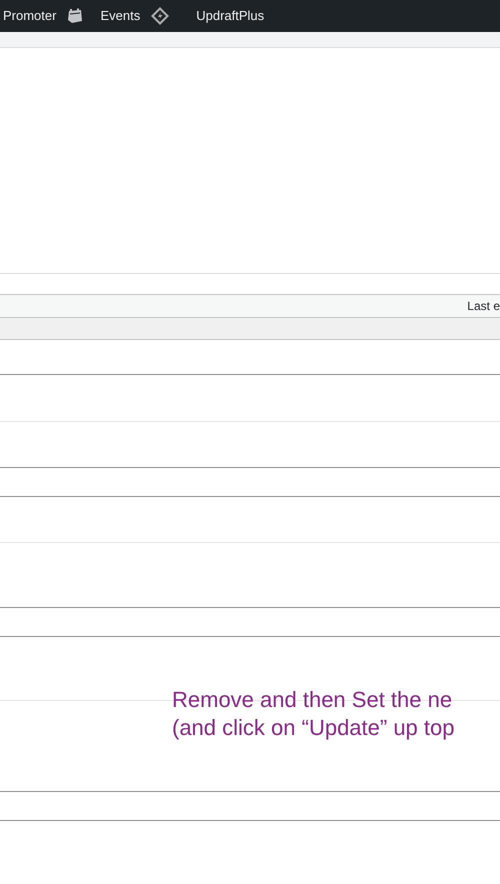  Describe the element at coordinates (160, 16) in the screenshot. I see `diamond-icon` at that location.